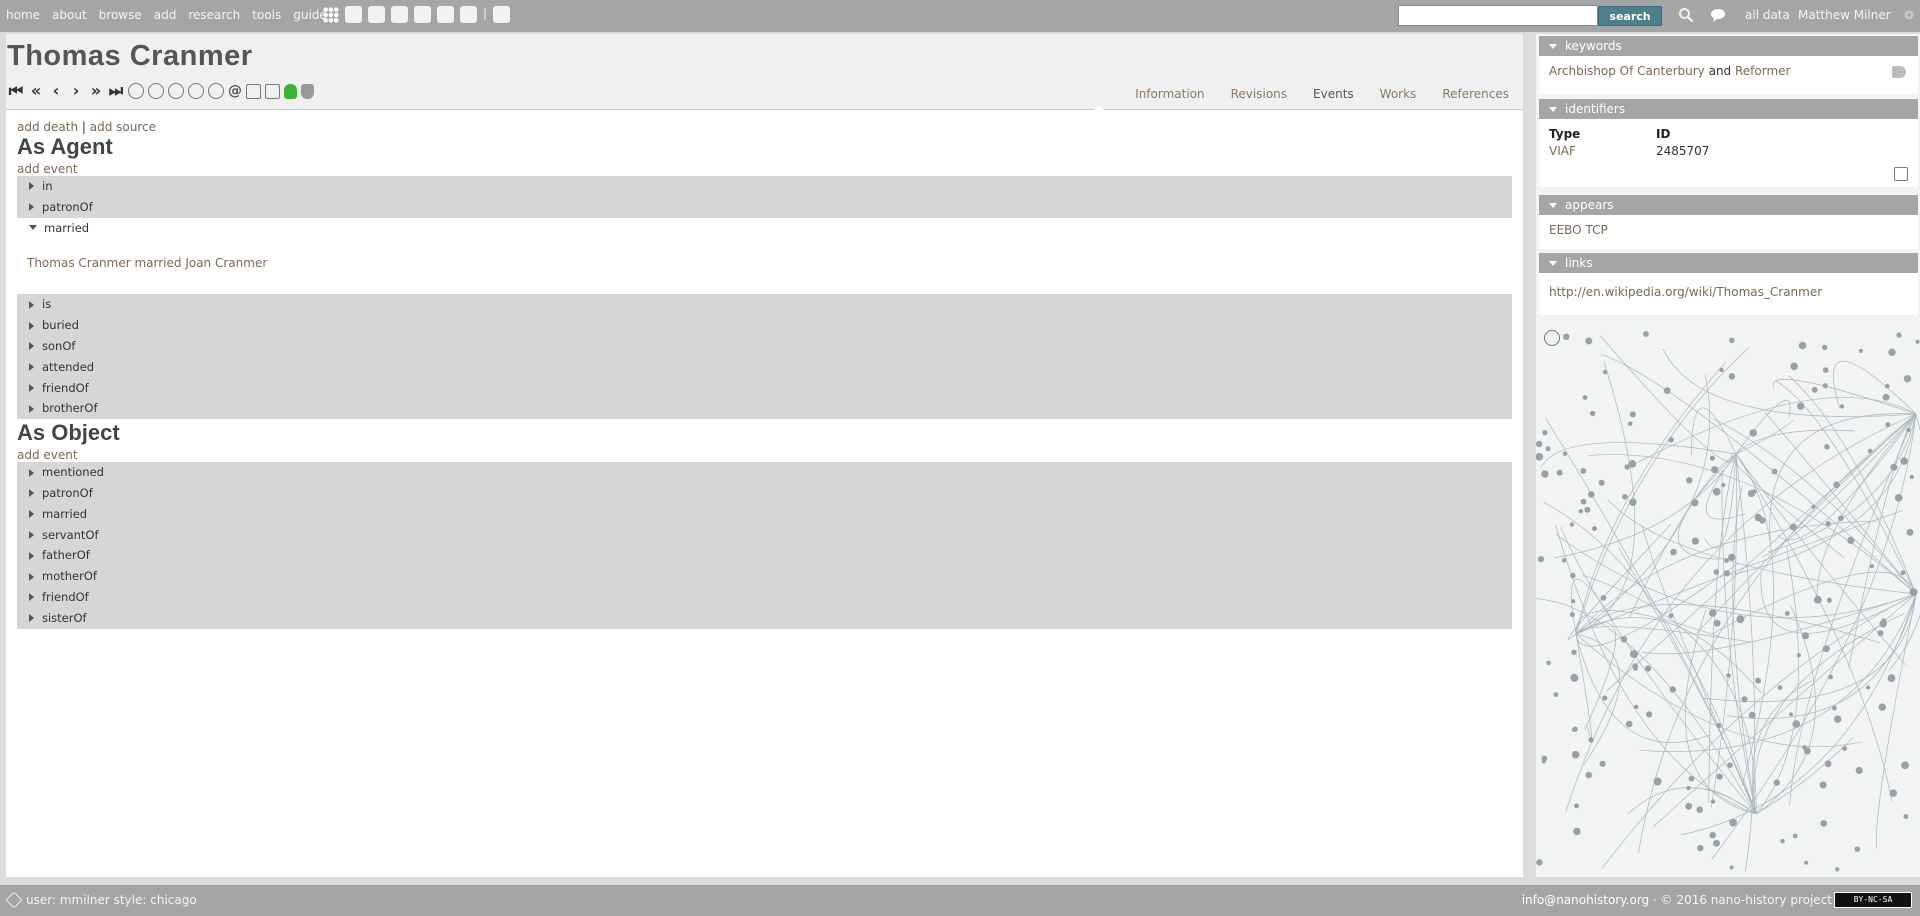 The image size is (1920, 916). What do you see at coordinates (764, 618) in the screenshot?
I see `event-type-row: sisterOf` at bounding box center [764, 618].